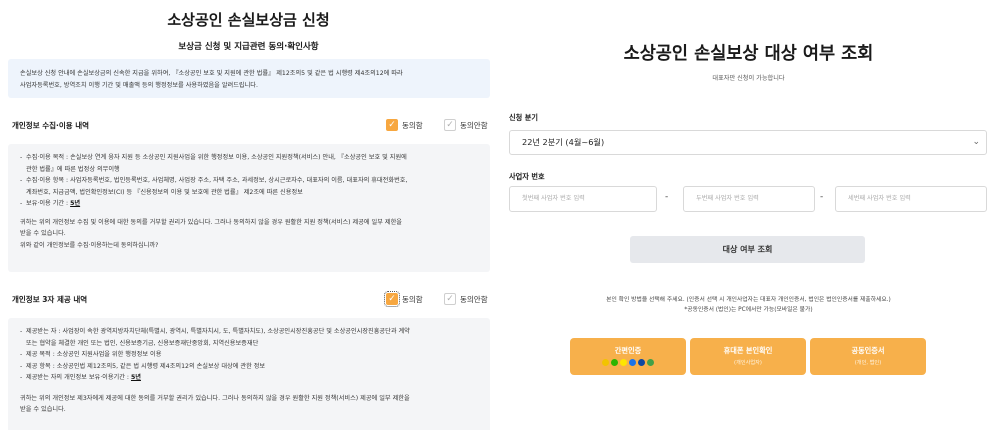 The width and height of the screenshot is (1000, 430). What do you see at coordinates (748, 350) in the screenshot?
I see `auth-button-label: 휴대폰 본인확인` at bounding box center [748, 350].